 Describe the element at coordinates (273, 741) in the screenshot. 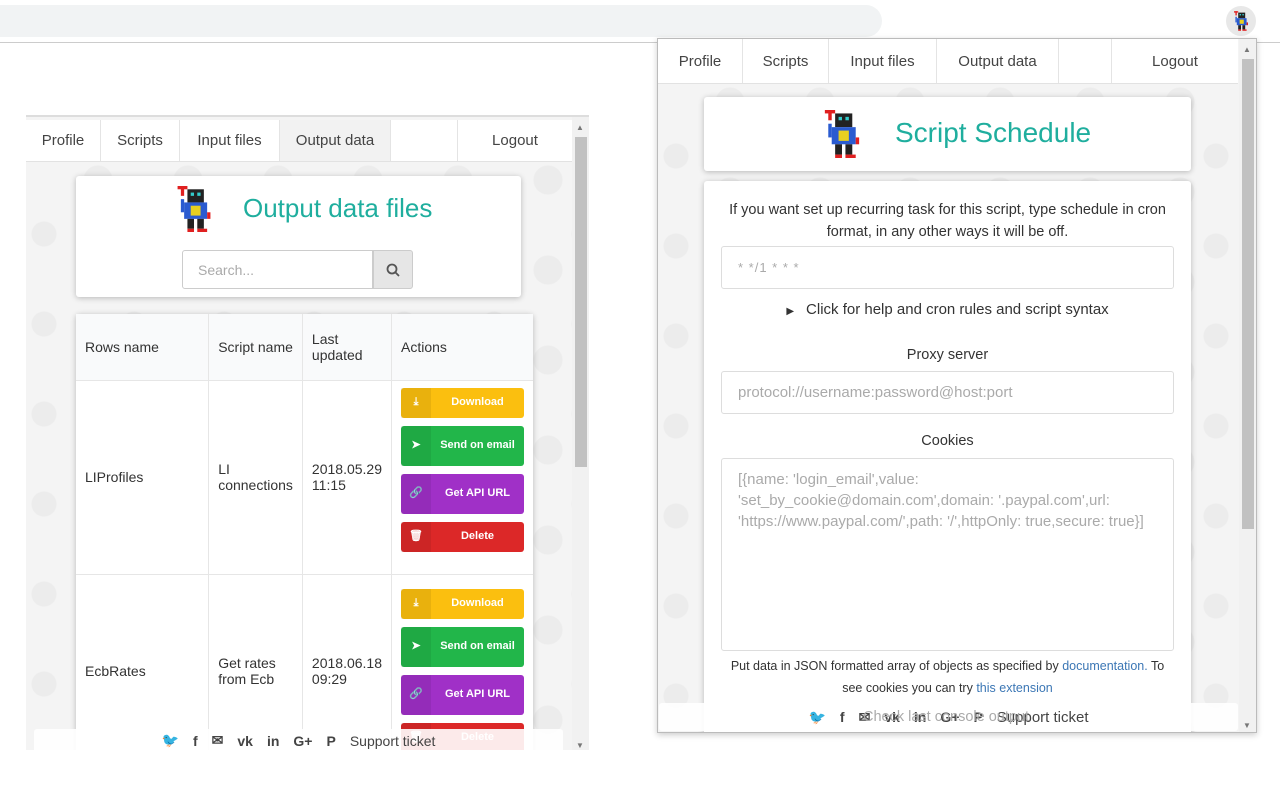

I see `linkedin-icon: in` at that location.